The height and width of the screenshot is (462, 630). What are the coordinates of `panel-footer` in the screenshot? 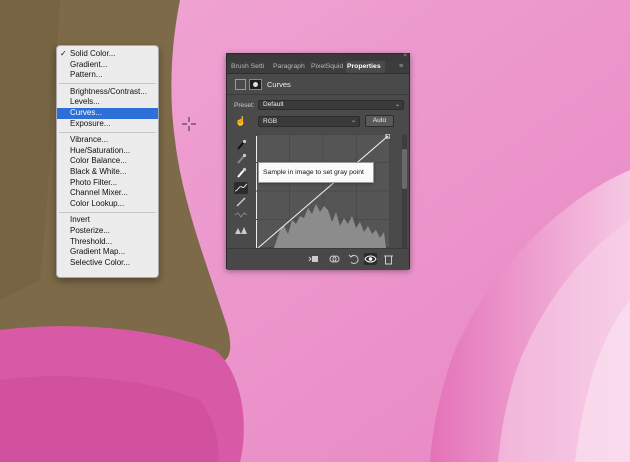 It's located at (318, 259).